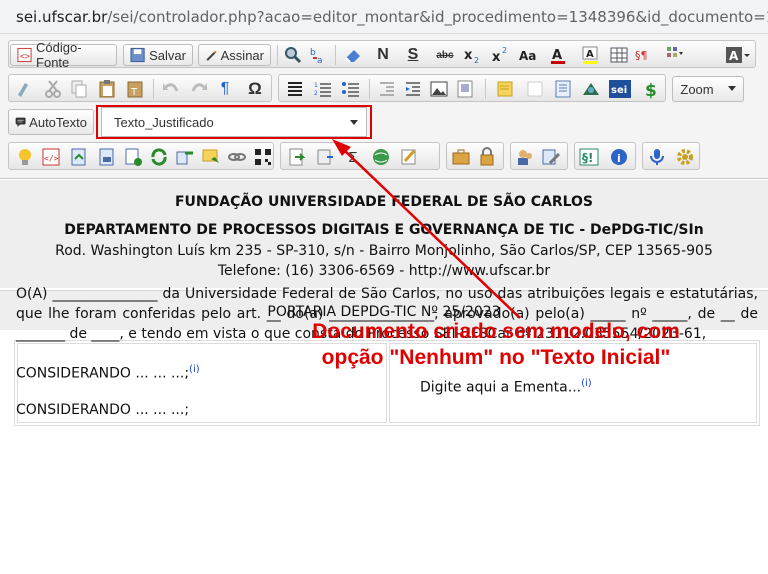 The width and height of the screenshot is (768, 574). I want to click on document-icon, so click(563, 89).